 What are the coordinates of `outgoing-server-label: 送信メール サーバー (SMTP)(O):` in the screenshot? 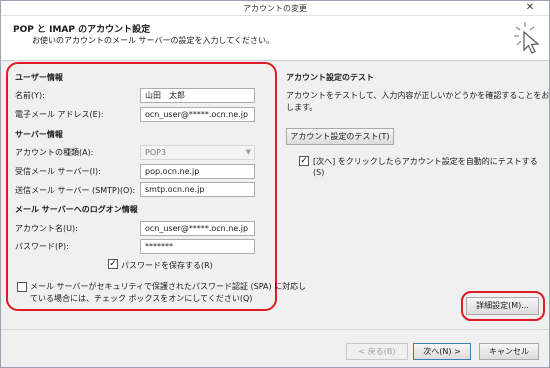 It's located at (75, 190).